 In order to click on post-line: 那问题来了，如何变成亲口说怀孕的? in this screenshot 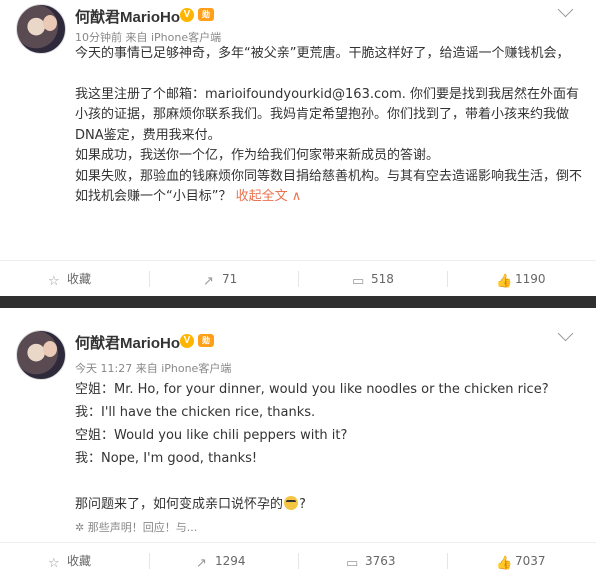, I will do `click(190, 504)`.